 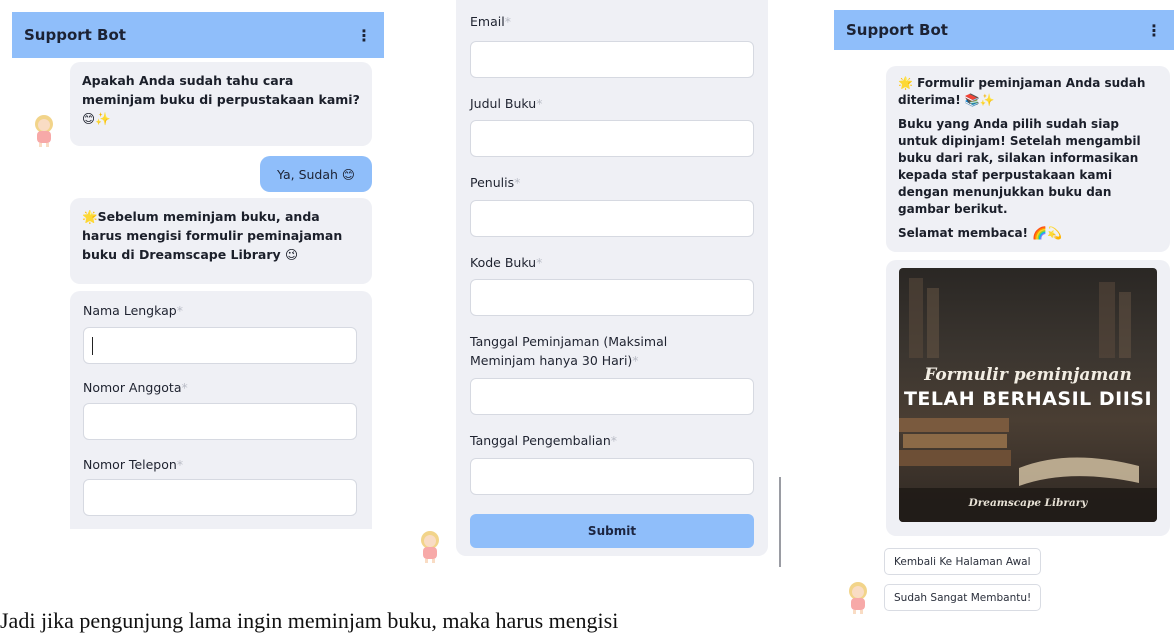 I want to click on form-field-label: Nama Lengkap*, so click(x=133, y=310).